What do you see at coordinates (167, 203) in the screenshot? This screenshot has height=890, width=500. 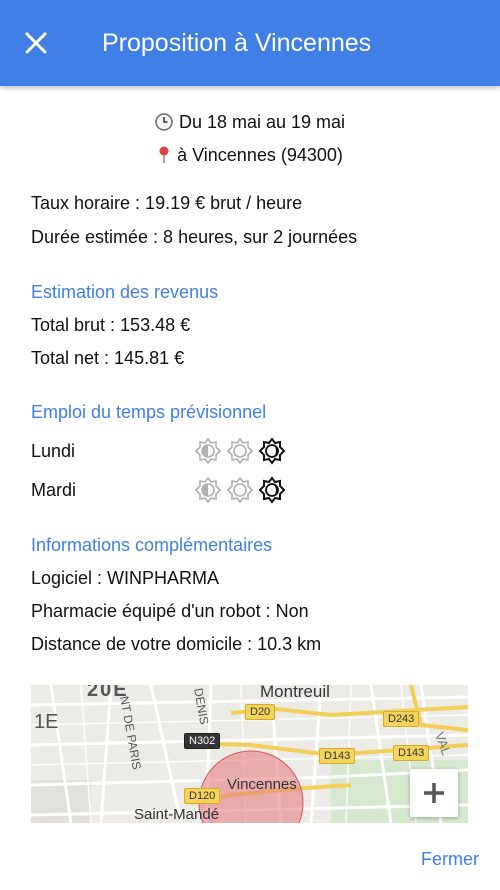 I see `hourly-rate: Taux horaire : 19.19 € brut / heure` at bounding box center [167, 203].